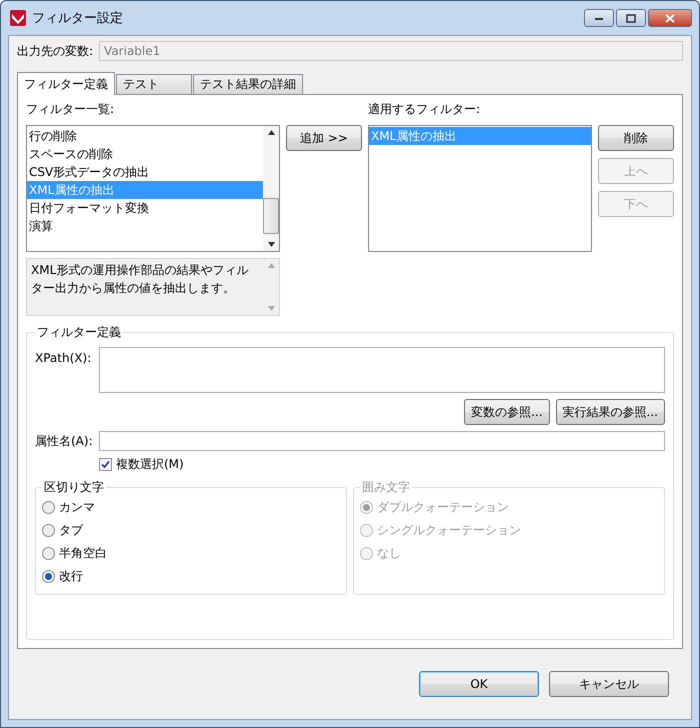 The height and width of the screenshot is (728, 700). I want to click on dialog-button: OK, so click(479, 684).